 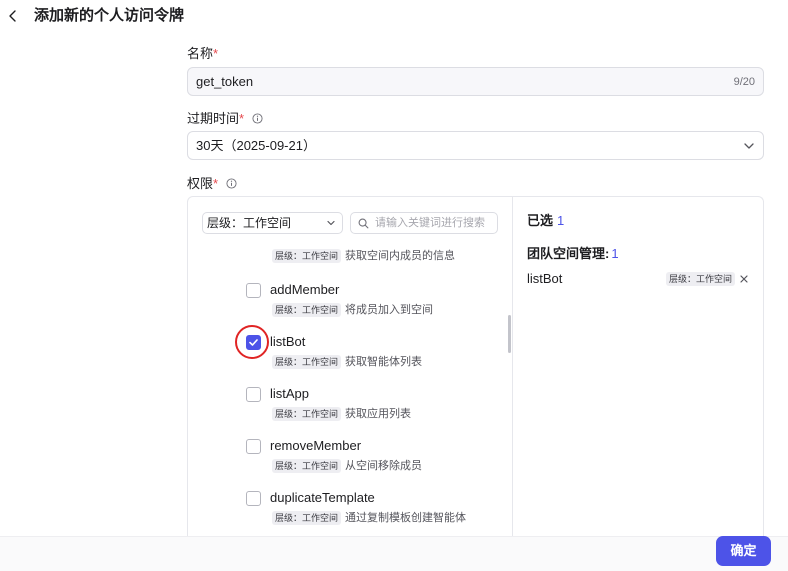 What do you see at coordinates (394, 553) in the screenshot?
I see `footer-bar` at bounding box center [394, 553].